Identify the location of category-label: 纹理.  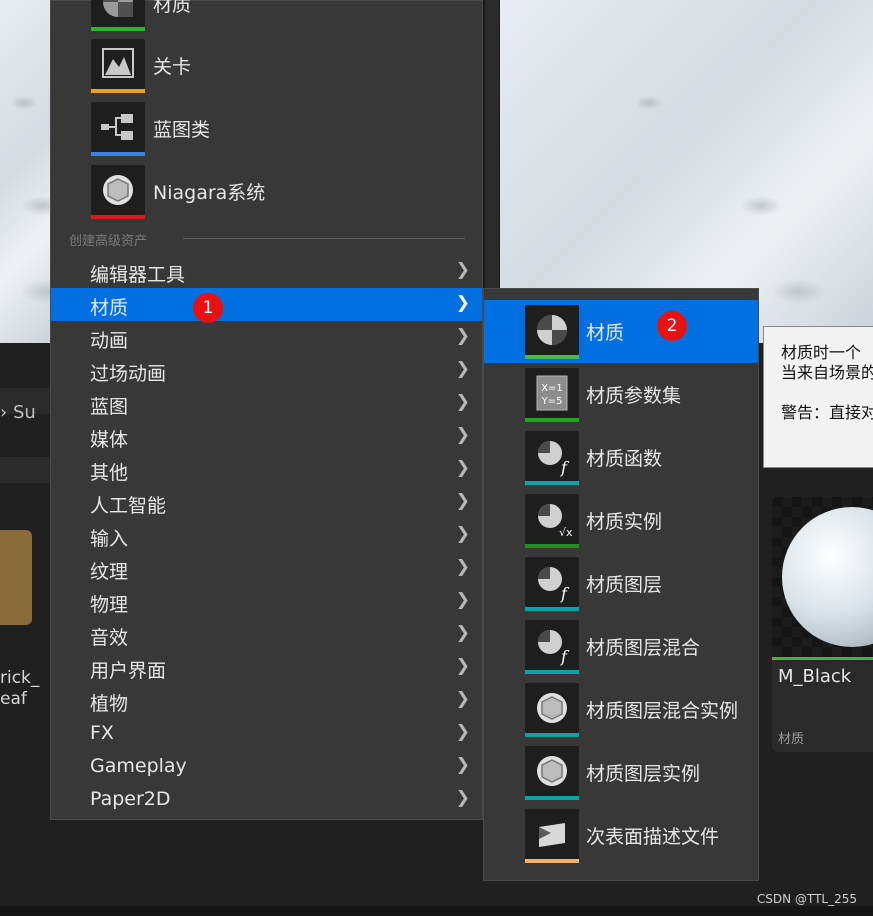
(109, 572).